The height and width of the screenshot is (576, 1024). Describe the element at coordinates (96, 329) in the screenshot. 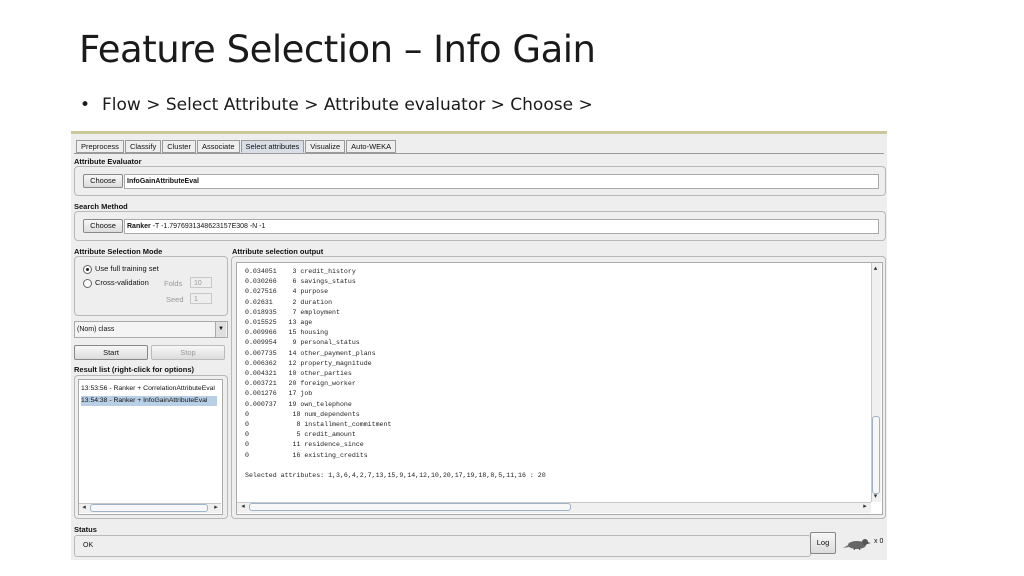

I see `class-select-value: (Nom) class` at that location.